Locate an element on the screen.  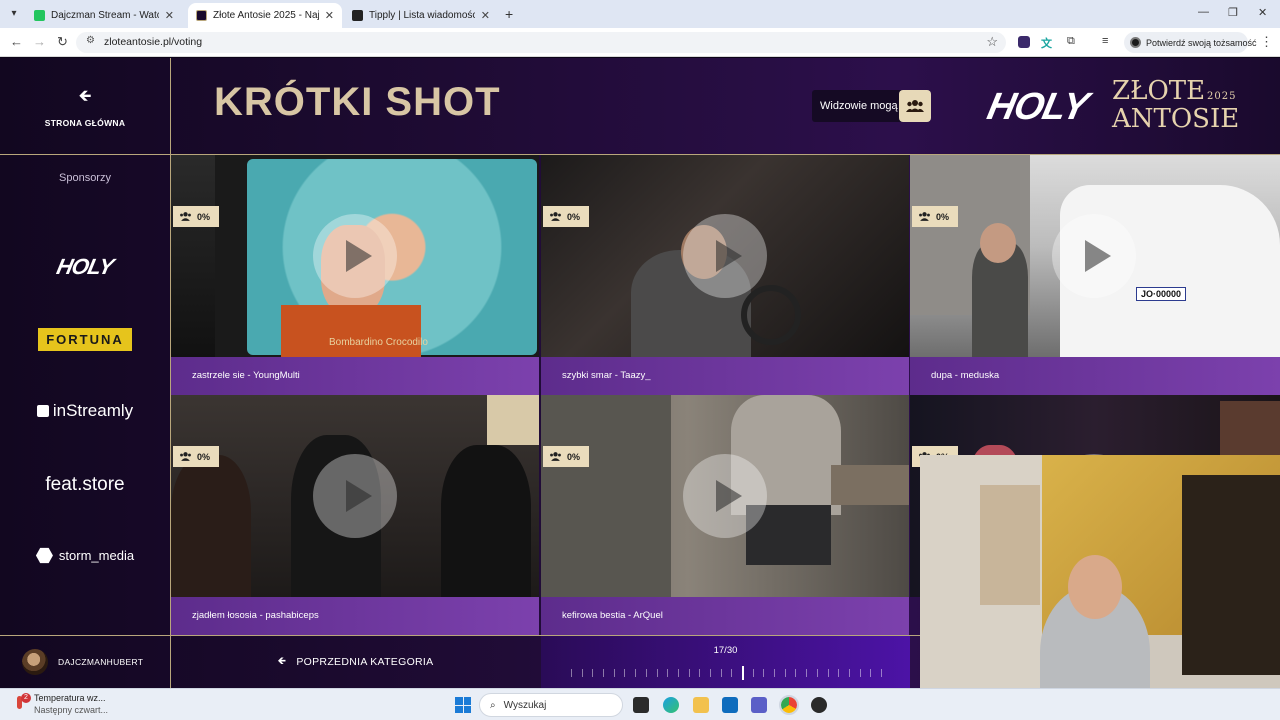
verify-identity-button: Potwierdź swoją tożsamość is located at coordinates (1190, 42).